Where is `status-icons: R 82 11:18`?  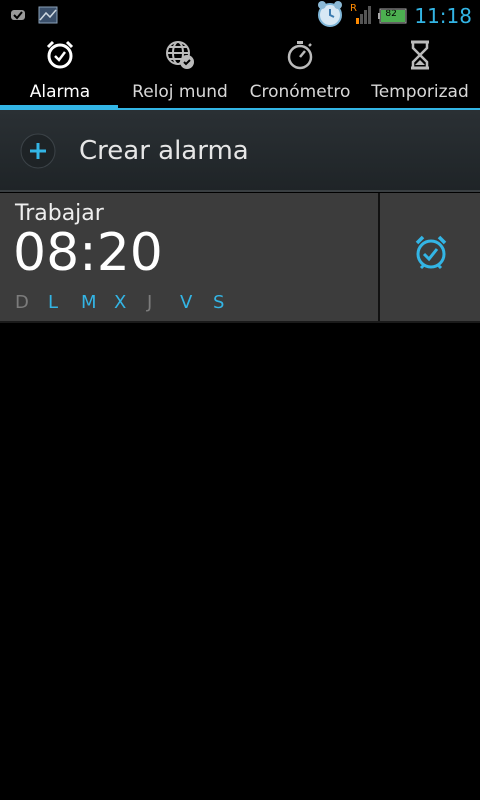
status-icons: R 82 11:18 is located at coordinates (394, 16).